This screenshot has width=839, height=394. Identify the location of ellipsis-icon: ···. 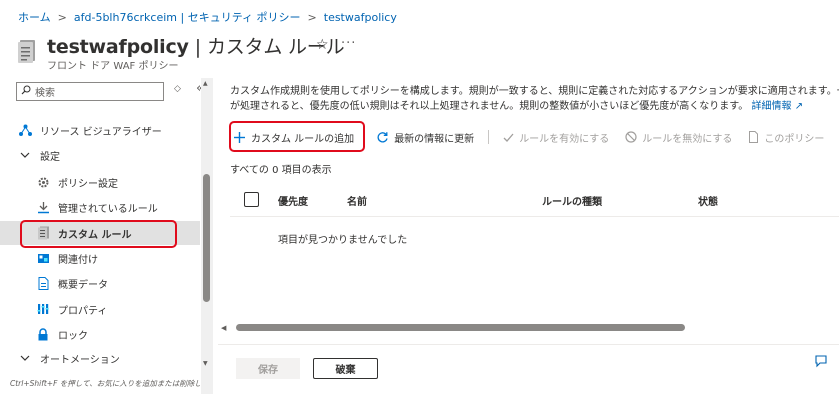
(348, 43).